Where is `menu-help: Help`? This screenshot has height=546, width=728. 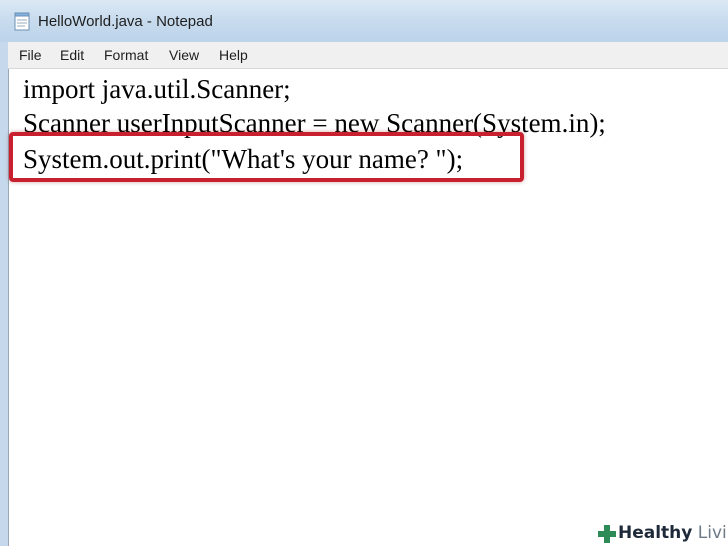 menu-help: Help is located at coordinates (233, 55).